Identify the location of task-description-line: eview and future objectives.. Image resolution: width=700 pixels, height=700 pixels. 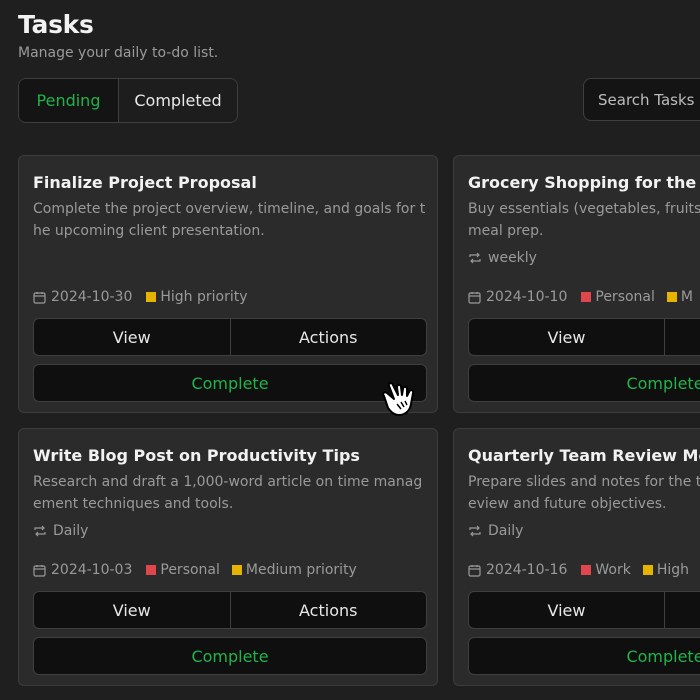
(567, 504).